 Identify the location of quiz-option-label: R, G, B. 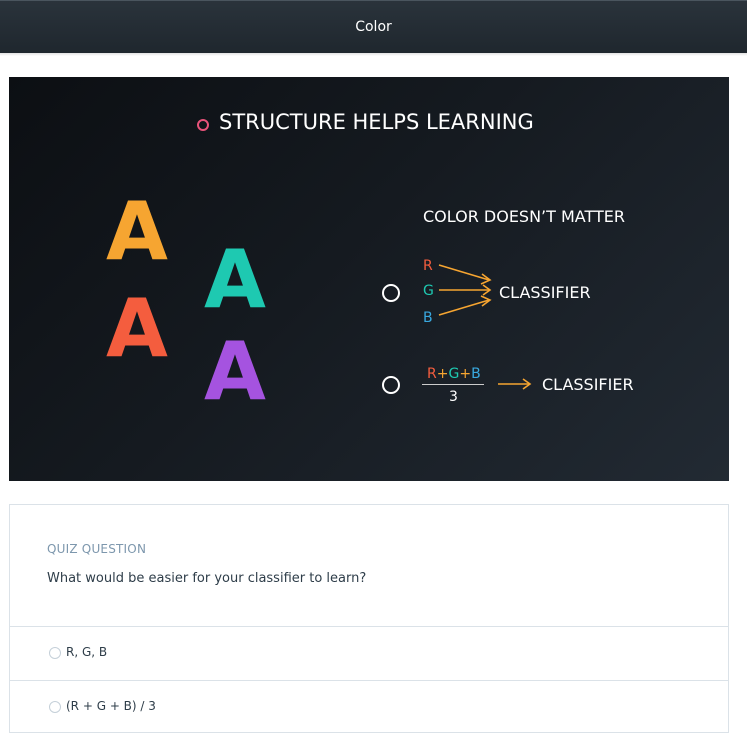
(87, 652).